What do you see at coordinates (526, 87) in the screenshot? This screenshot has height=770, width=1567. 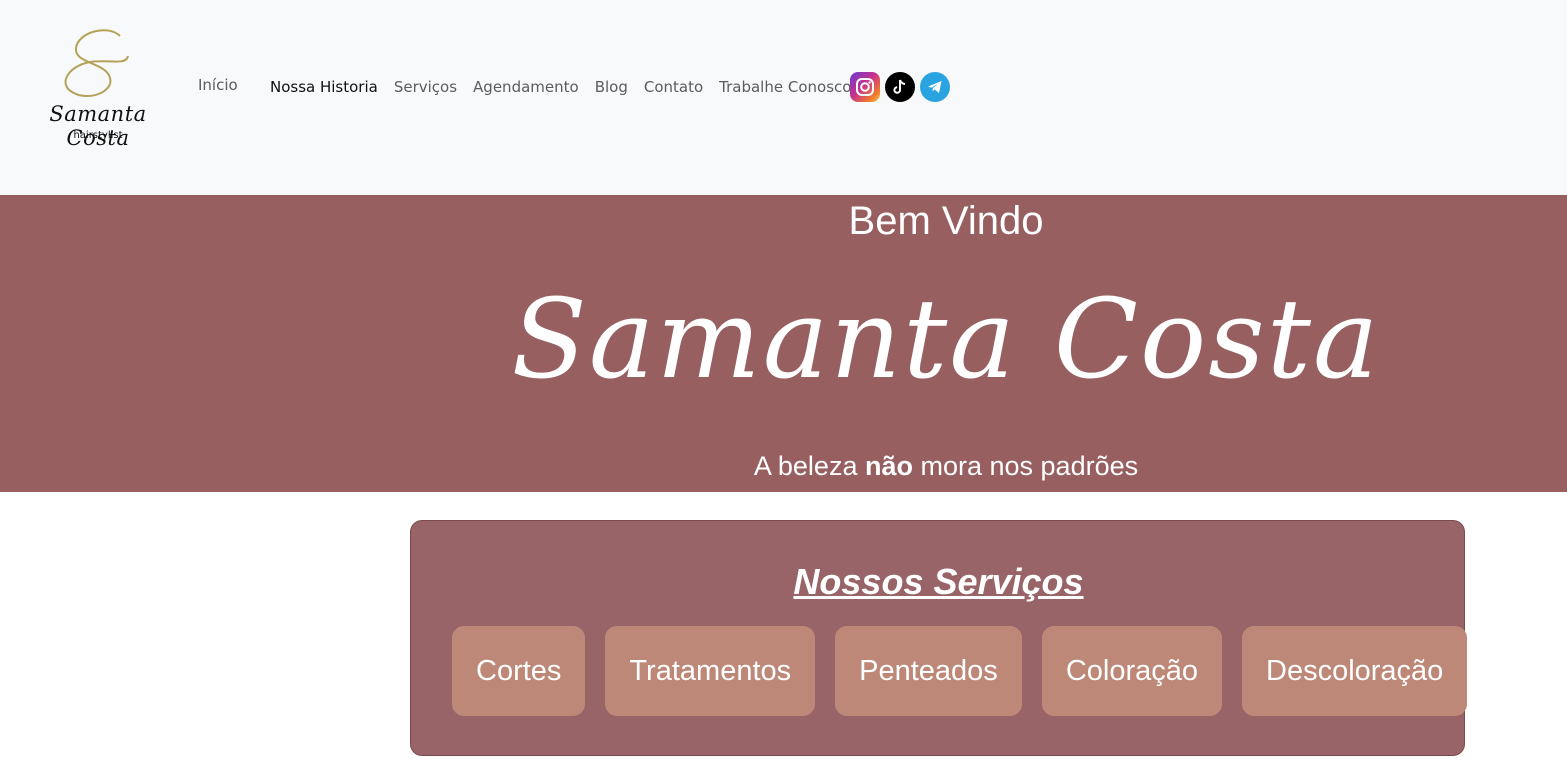 I see `nav-agendamento: Agendamento` at bounding box center [526, 87].